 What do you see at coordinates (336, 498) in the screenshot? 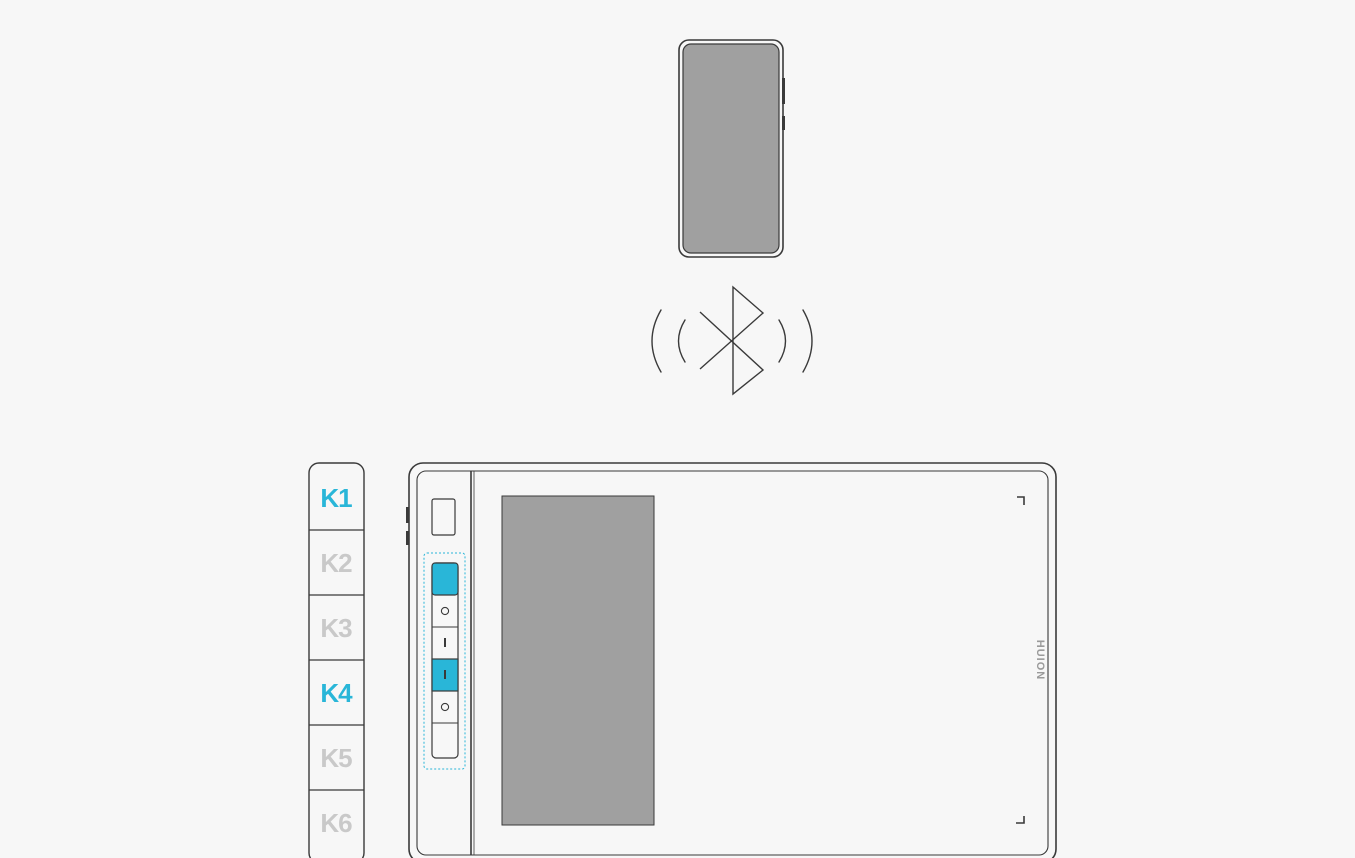
I see `key-label-k1: K1` at bounding box center [336, 498].